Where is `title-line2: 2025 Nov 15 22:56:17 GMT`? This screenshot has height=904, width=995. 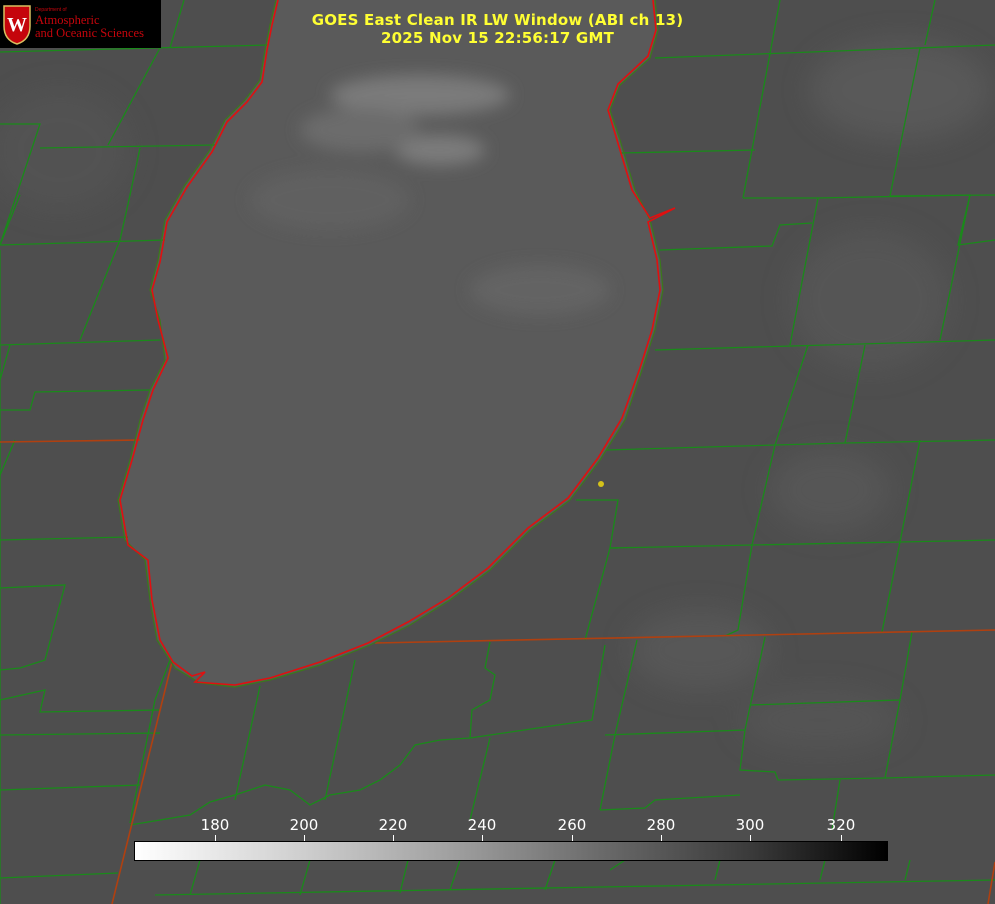 title-line2: 2025 Nov 15 22:56:17 GMT is located at coordinates (497, 38).